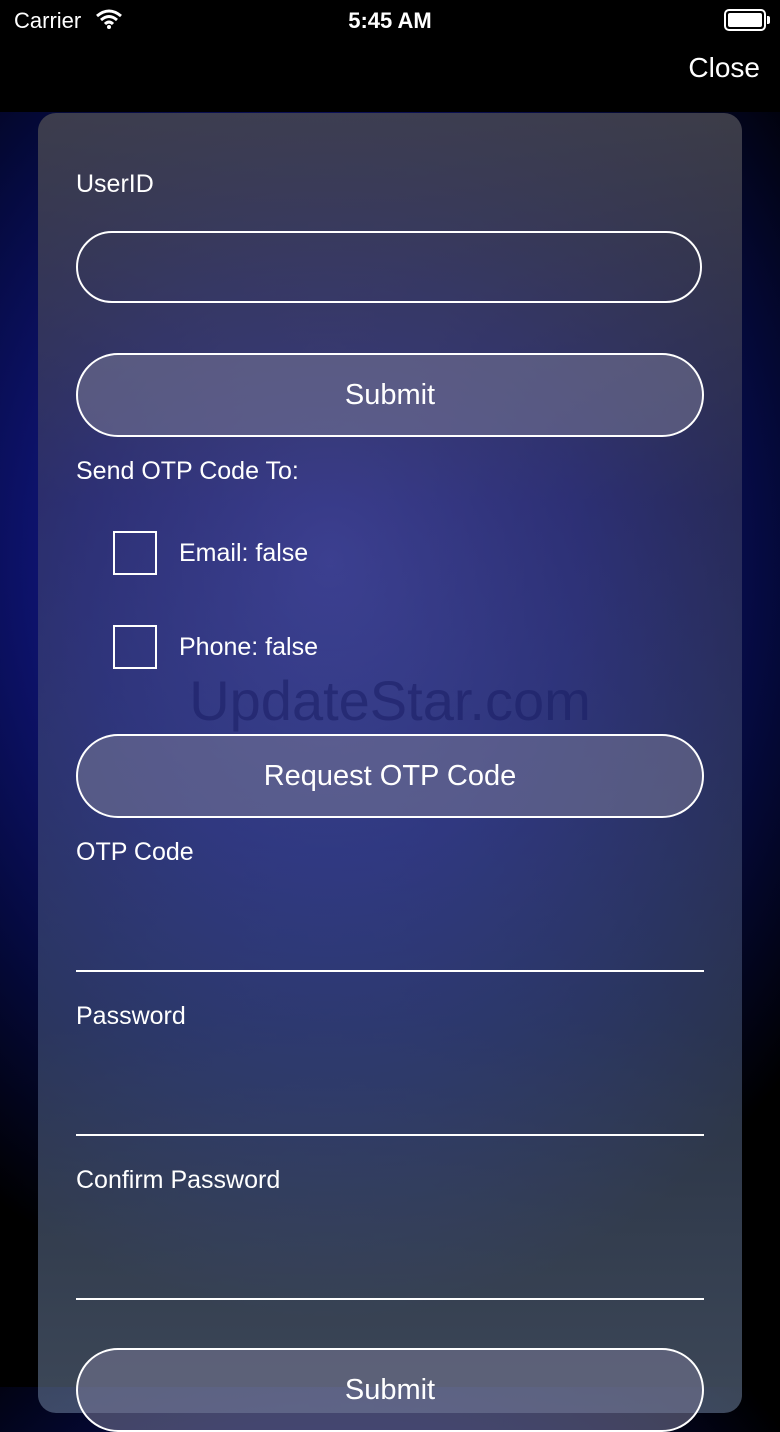 The height and width of the screenshot is (1432, 780). Describe the element at coordinates (390, 700) in the screenshot. I see `watermark: UpdateStar.com` at that location.